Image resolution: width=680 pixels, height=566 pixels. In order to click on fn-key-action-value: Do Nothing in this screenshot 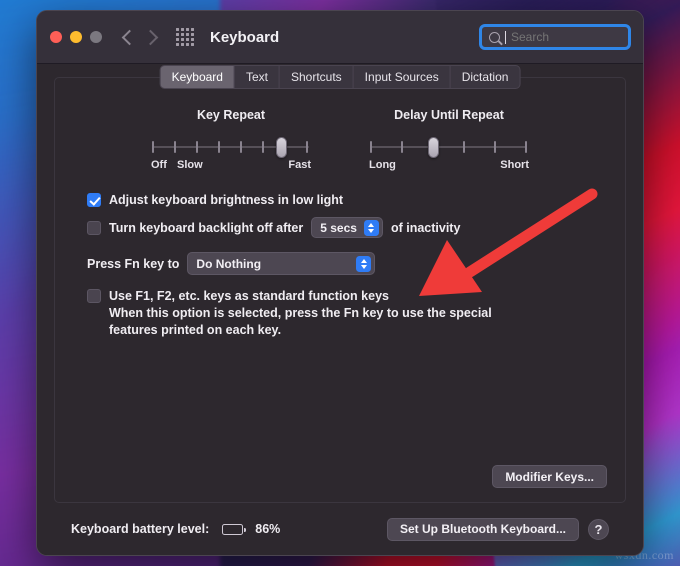, I will do `click(229, 263)`.